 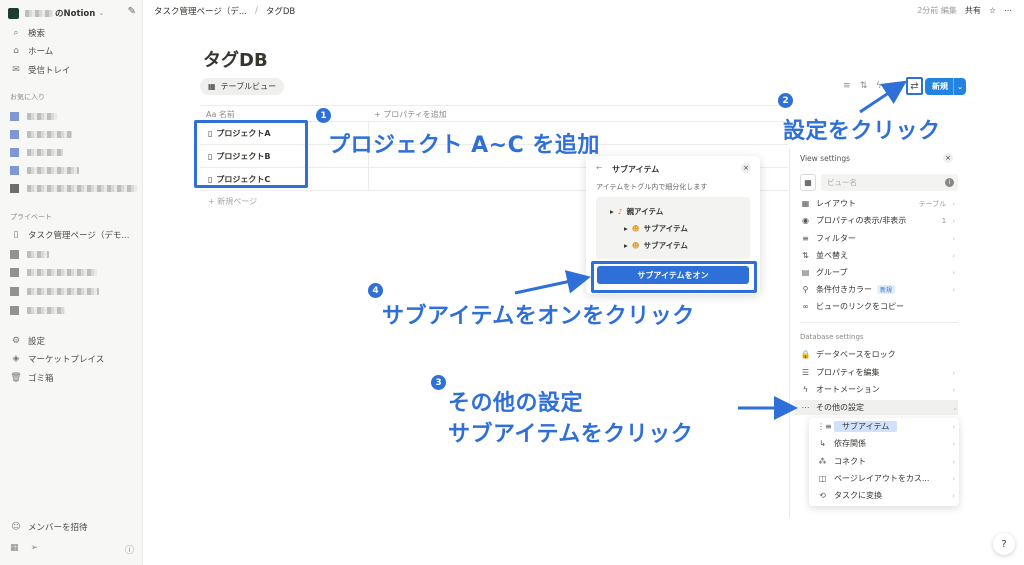 I want to click on annotation-step3-line2: サブアイテムをクリック, so click(x=571, y=434).